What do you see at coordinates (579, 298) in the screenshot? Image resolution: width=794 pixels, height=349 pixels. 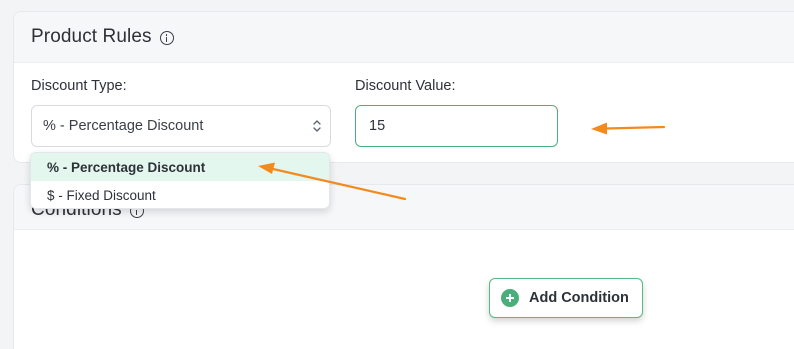 I see `add-condition-label: Add Condition` at bounding box center [579, 298].